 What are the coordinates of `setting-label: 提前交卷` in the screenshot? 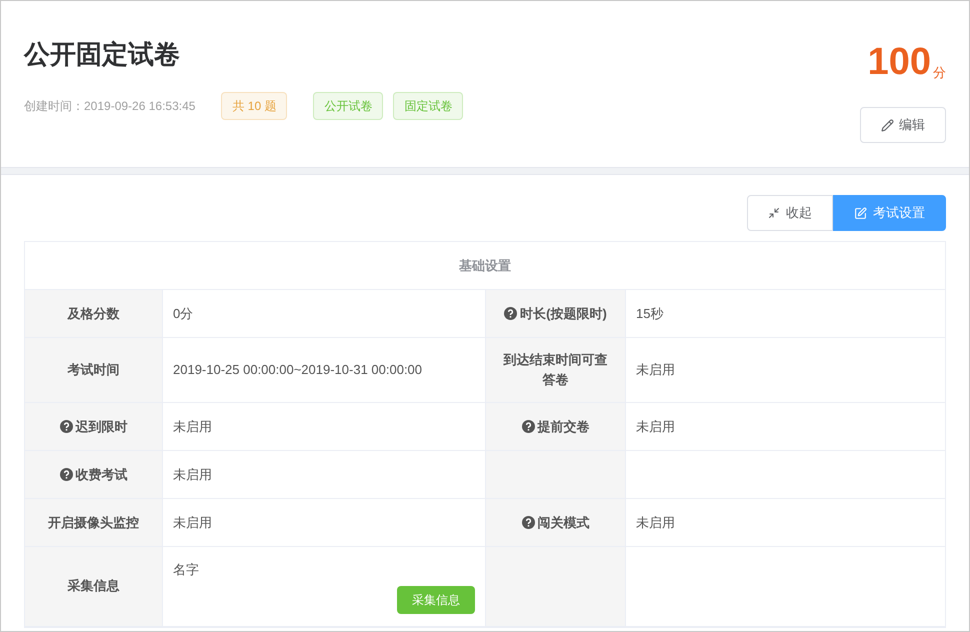 It's located at (564, 427).